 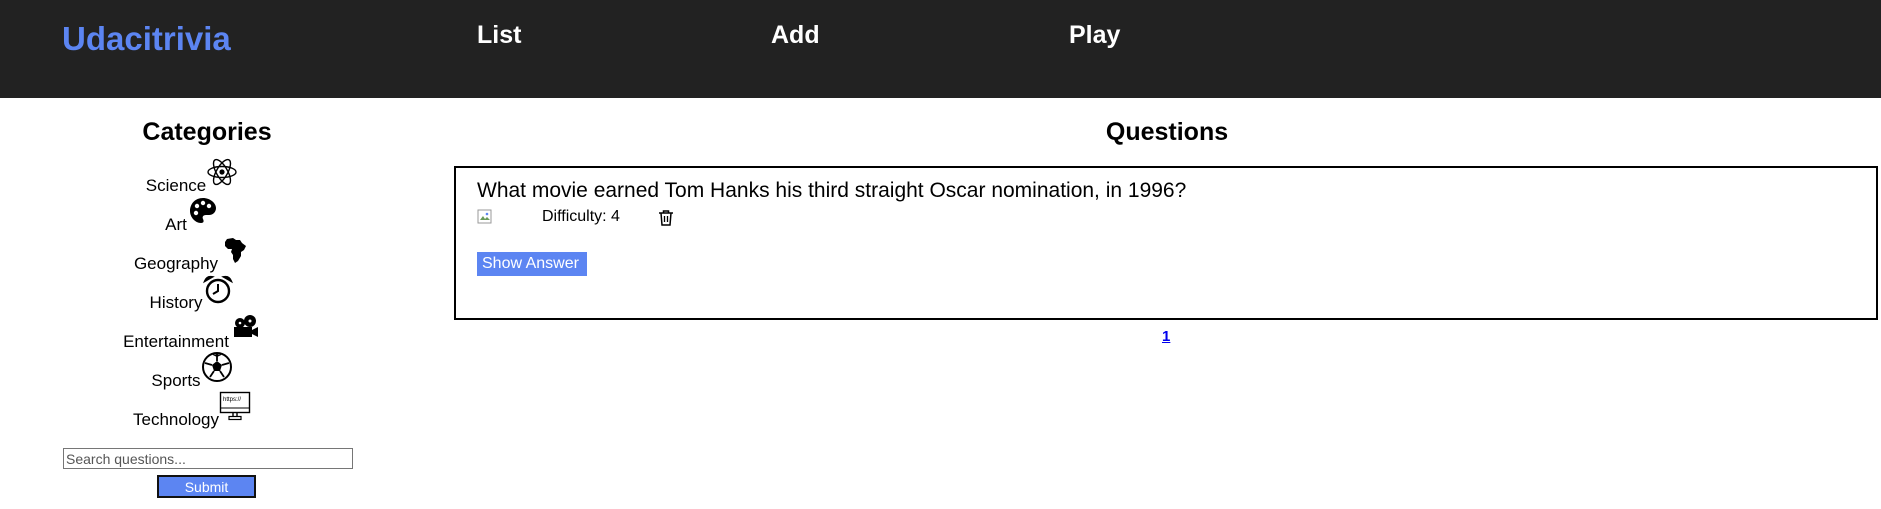 I want to click on category-art: Art, so click(x=192, y=216).